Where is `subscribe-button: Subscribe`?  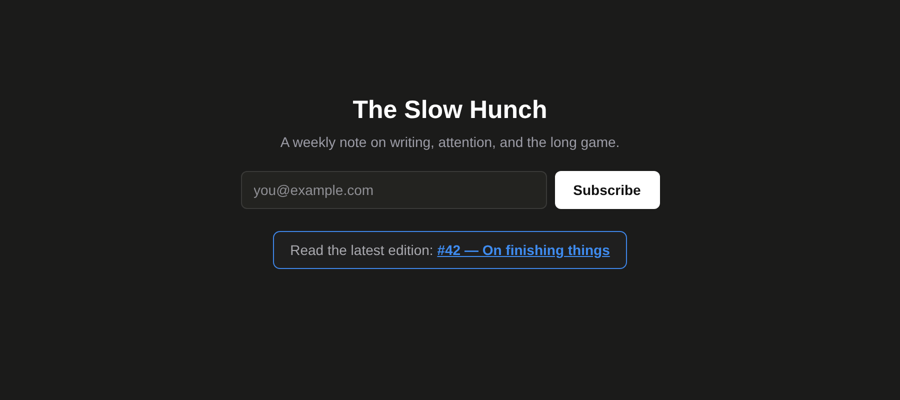
subscribe-button: Subscribe is located at coordinates (607, 190).